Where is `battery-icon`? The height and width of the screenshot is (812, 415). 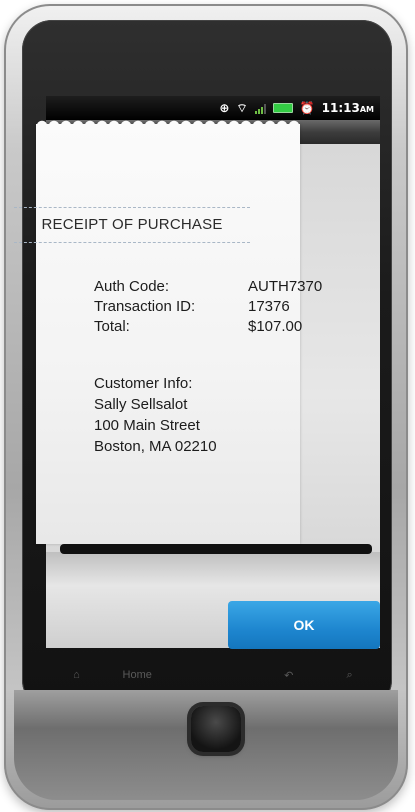 battery-icon is located at coordinates (282, 108).